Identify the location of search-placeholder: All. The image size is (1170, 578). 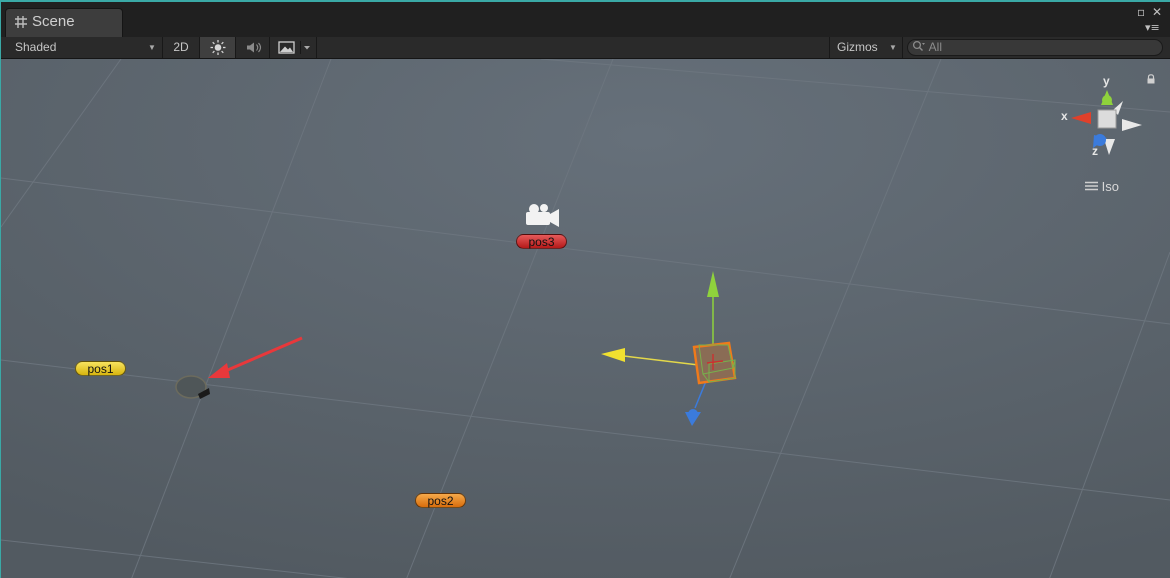
(935, 47).